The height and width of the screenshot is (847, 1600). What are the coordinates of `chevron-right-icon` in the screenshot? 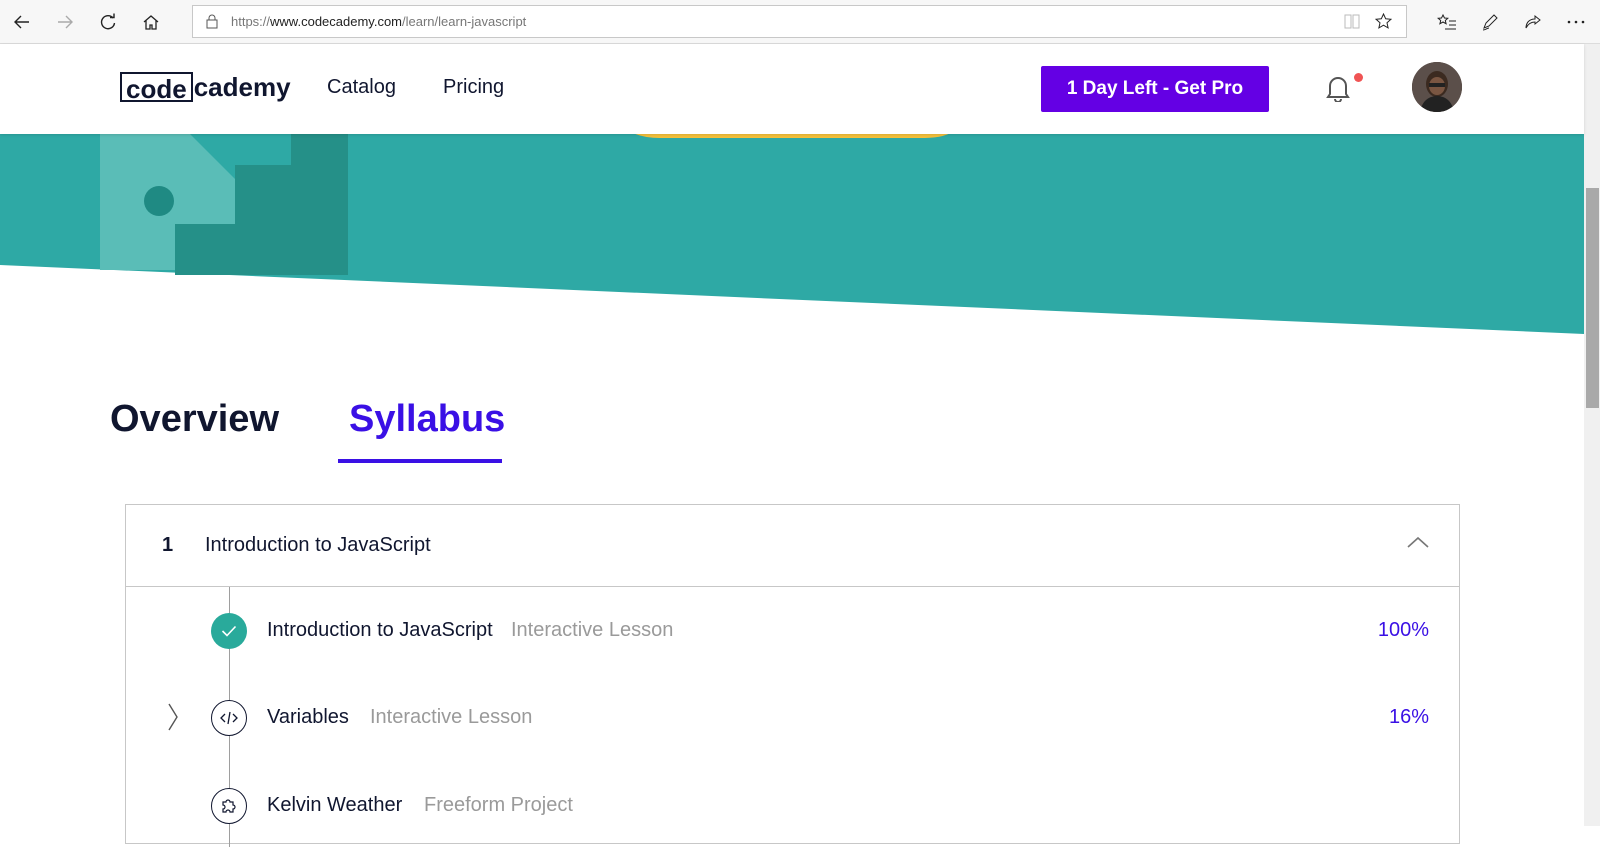 It's located at (173, 717).